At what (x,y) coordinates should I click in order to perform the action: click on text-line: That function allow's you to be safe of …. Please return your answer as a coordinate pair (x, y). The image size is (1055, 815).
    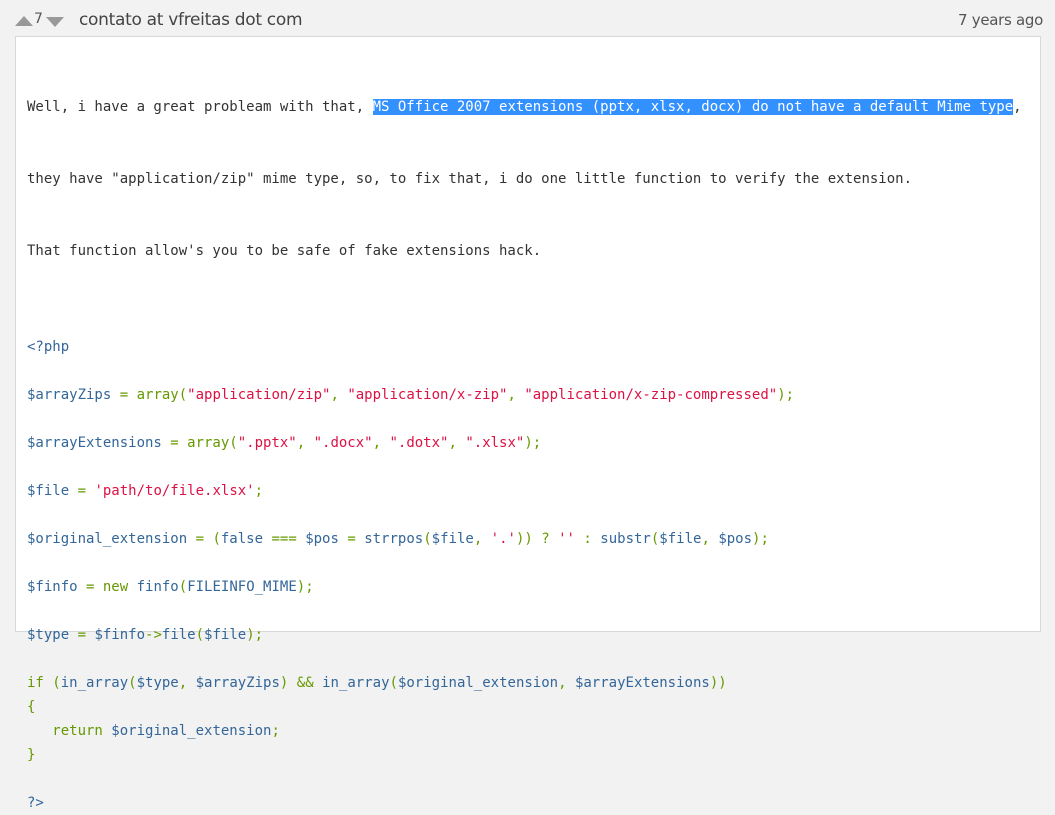
    Looking at the image, I should click on (524, 251).